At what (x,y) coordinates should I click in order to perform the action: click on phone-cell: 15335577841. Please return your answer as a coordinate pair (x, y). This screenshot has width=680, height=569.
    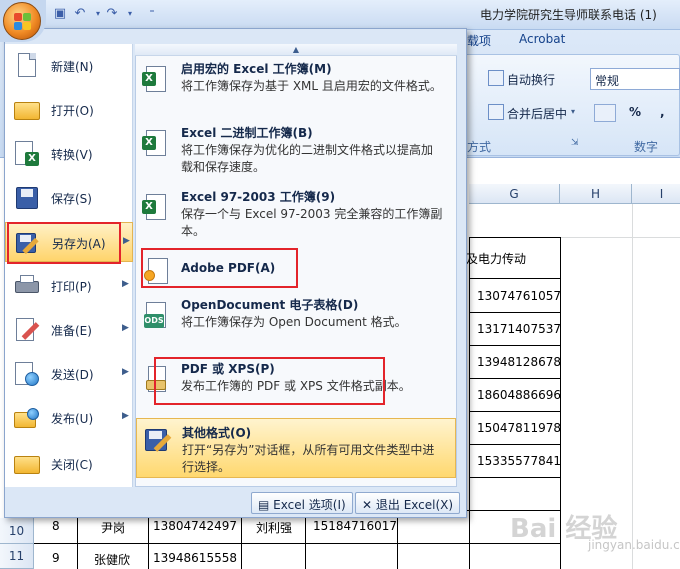
    Looking at the image, I should click on (519, 461).